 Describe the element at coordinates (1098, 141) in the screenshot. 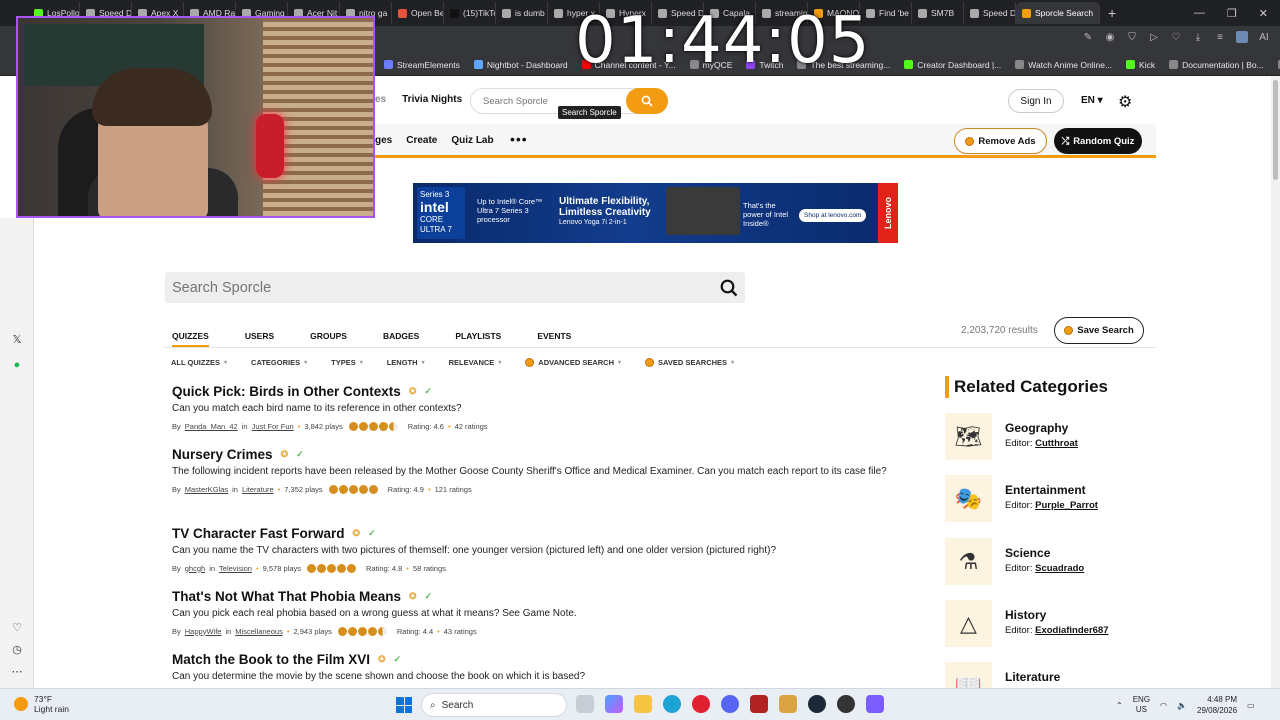

I see `random-quiz-button: ⤮ Random Quiz` at that location.